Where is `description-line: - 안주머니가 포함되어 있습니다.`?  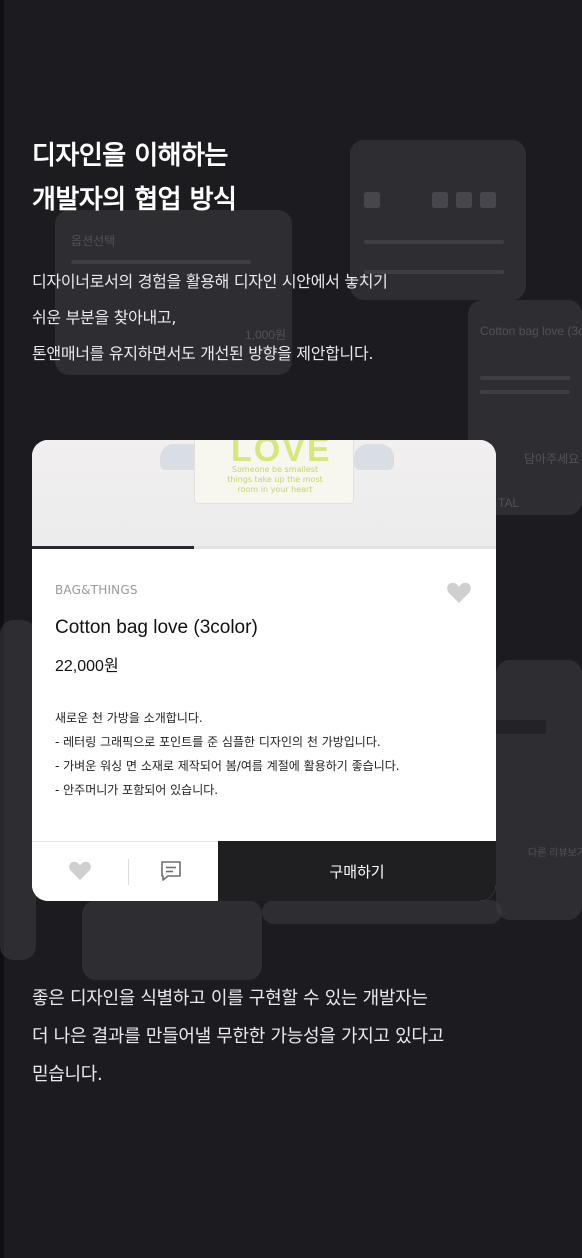 description-line: - 안주머니가 포함되어 있습니다. is located at coordinates (137, 790).